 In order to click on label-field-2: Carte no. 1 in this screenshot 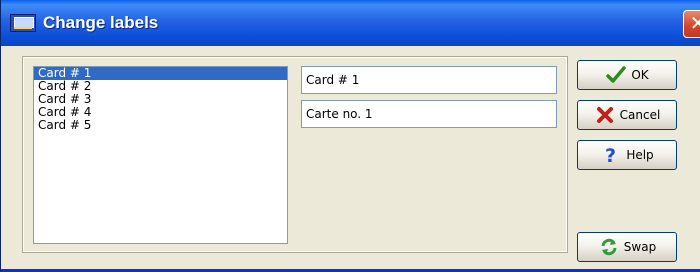, I will do `click(429, 114)`.